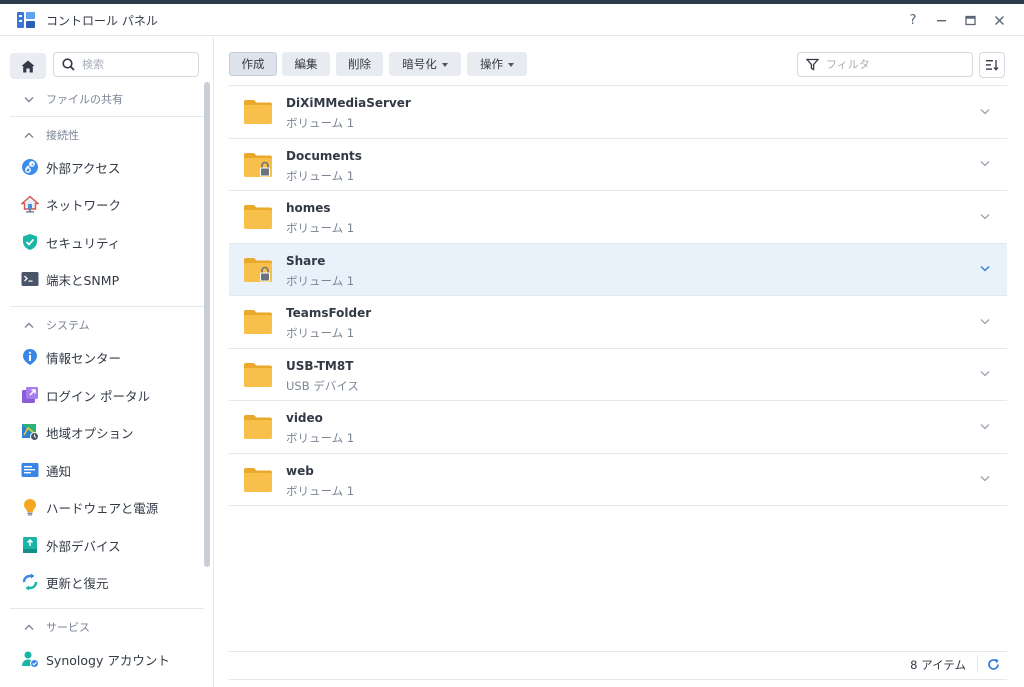 The image size is (1024, 687). I want to click on external-access-icon, so click(30, 167).